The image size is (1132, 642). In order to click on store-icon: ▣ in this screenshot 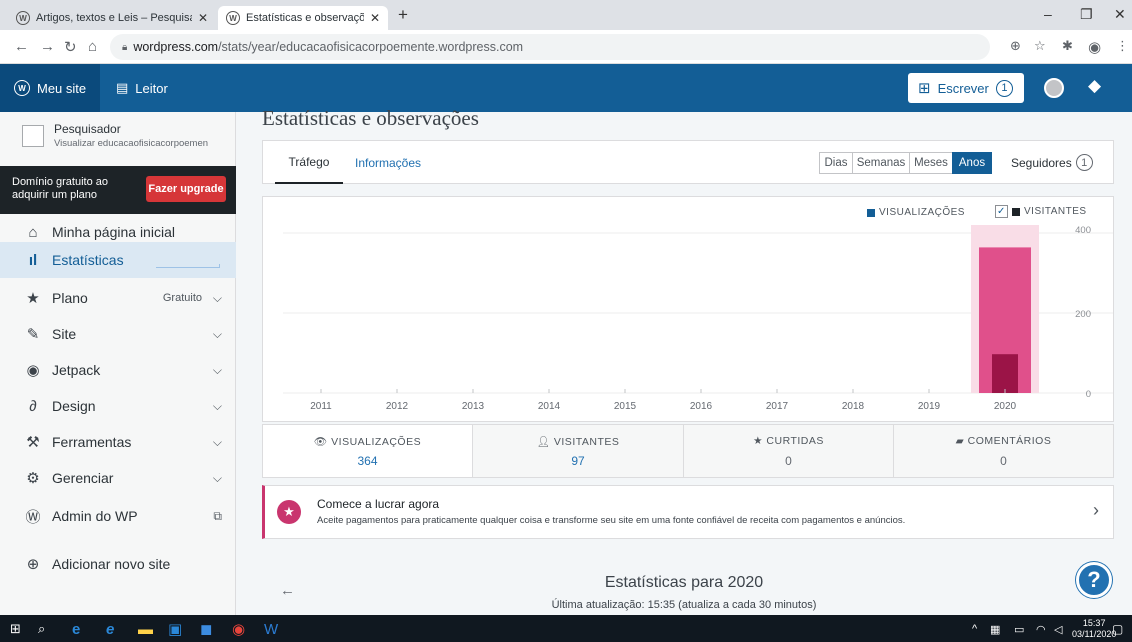, I will do `click(175, 629)`.